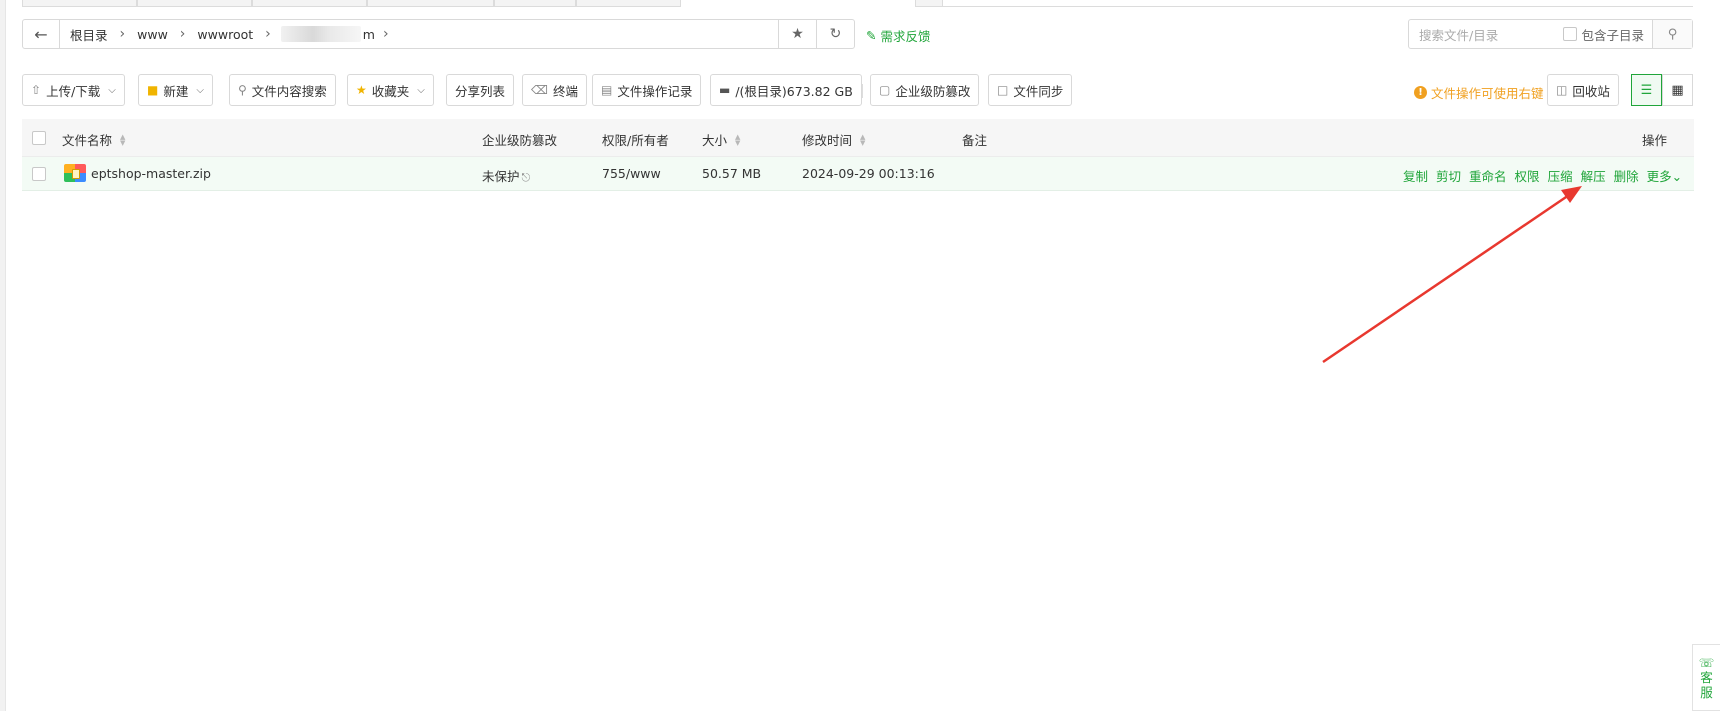 The width and height of the screenshot is (1720, 711). What do you see at coordinates (39, 175) in the screenshot?
I see `row-checkbox` at bounding box center [39, 175].